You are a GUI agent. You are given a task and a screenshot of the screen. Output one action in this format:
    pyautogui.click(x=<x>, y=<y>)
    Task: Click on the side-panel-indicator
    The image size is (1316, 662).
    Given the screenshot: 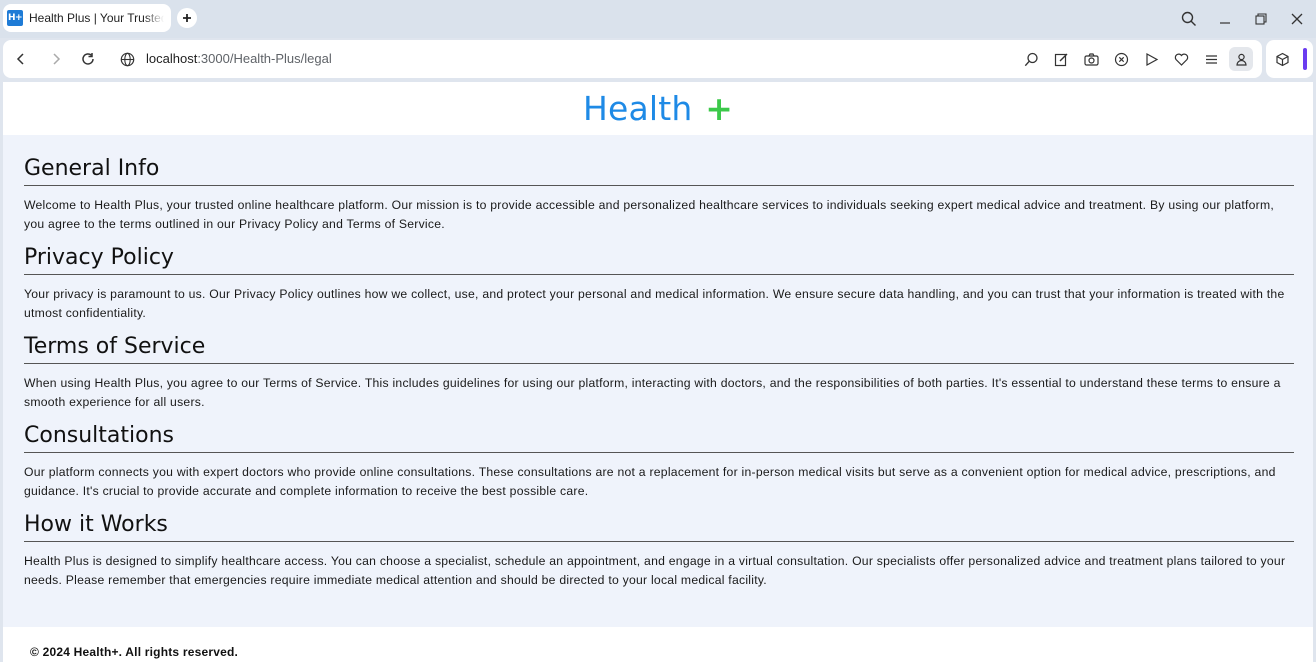 What is the action you would take?
    pyautogui.click(x=1305, y=59)
    